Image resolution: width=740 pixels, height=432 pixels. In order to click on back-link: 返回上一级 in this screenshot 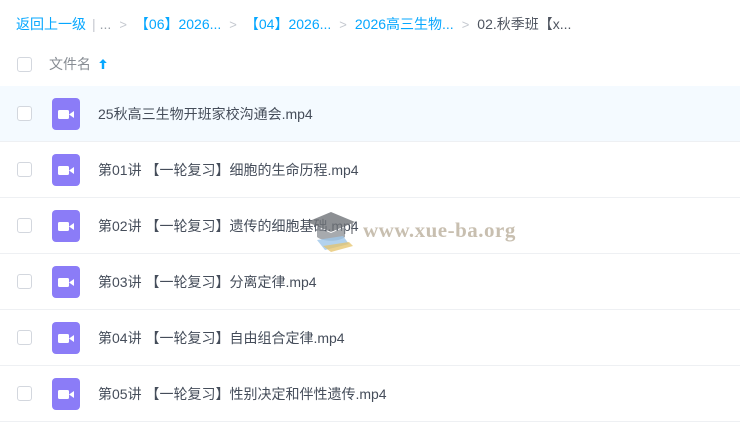, I will do `click(51, 24)`.